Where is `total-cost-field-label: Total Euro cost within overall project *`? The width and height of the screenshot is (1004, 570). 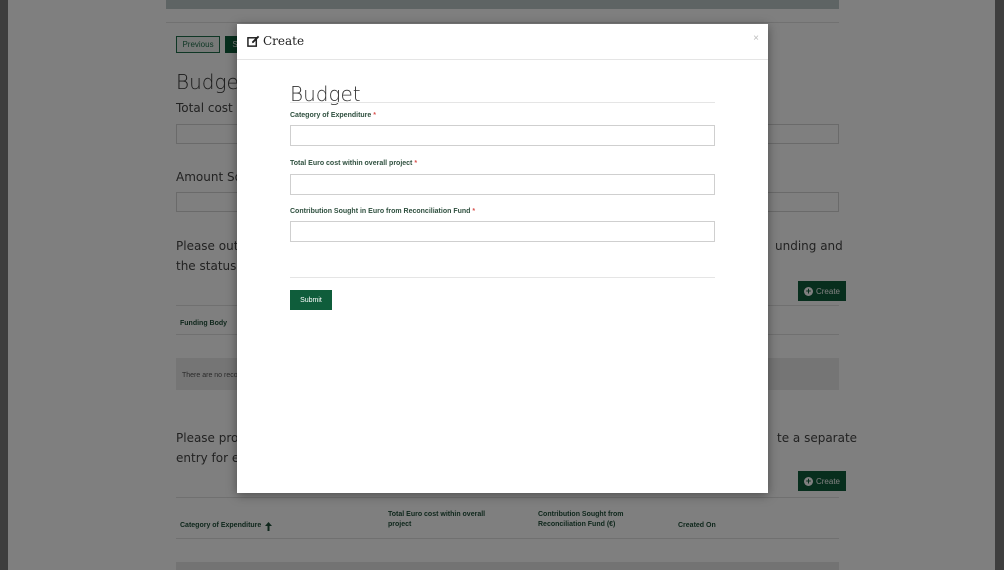
total-cost-field-label: Total Euro cost within overall project * is located at coordinates (353, 163).